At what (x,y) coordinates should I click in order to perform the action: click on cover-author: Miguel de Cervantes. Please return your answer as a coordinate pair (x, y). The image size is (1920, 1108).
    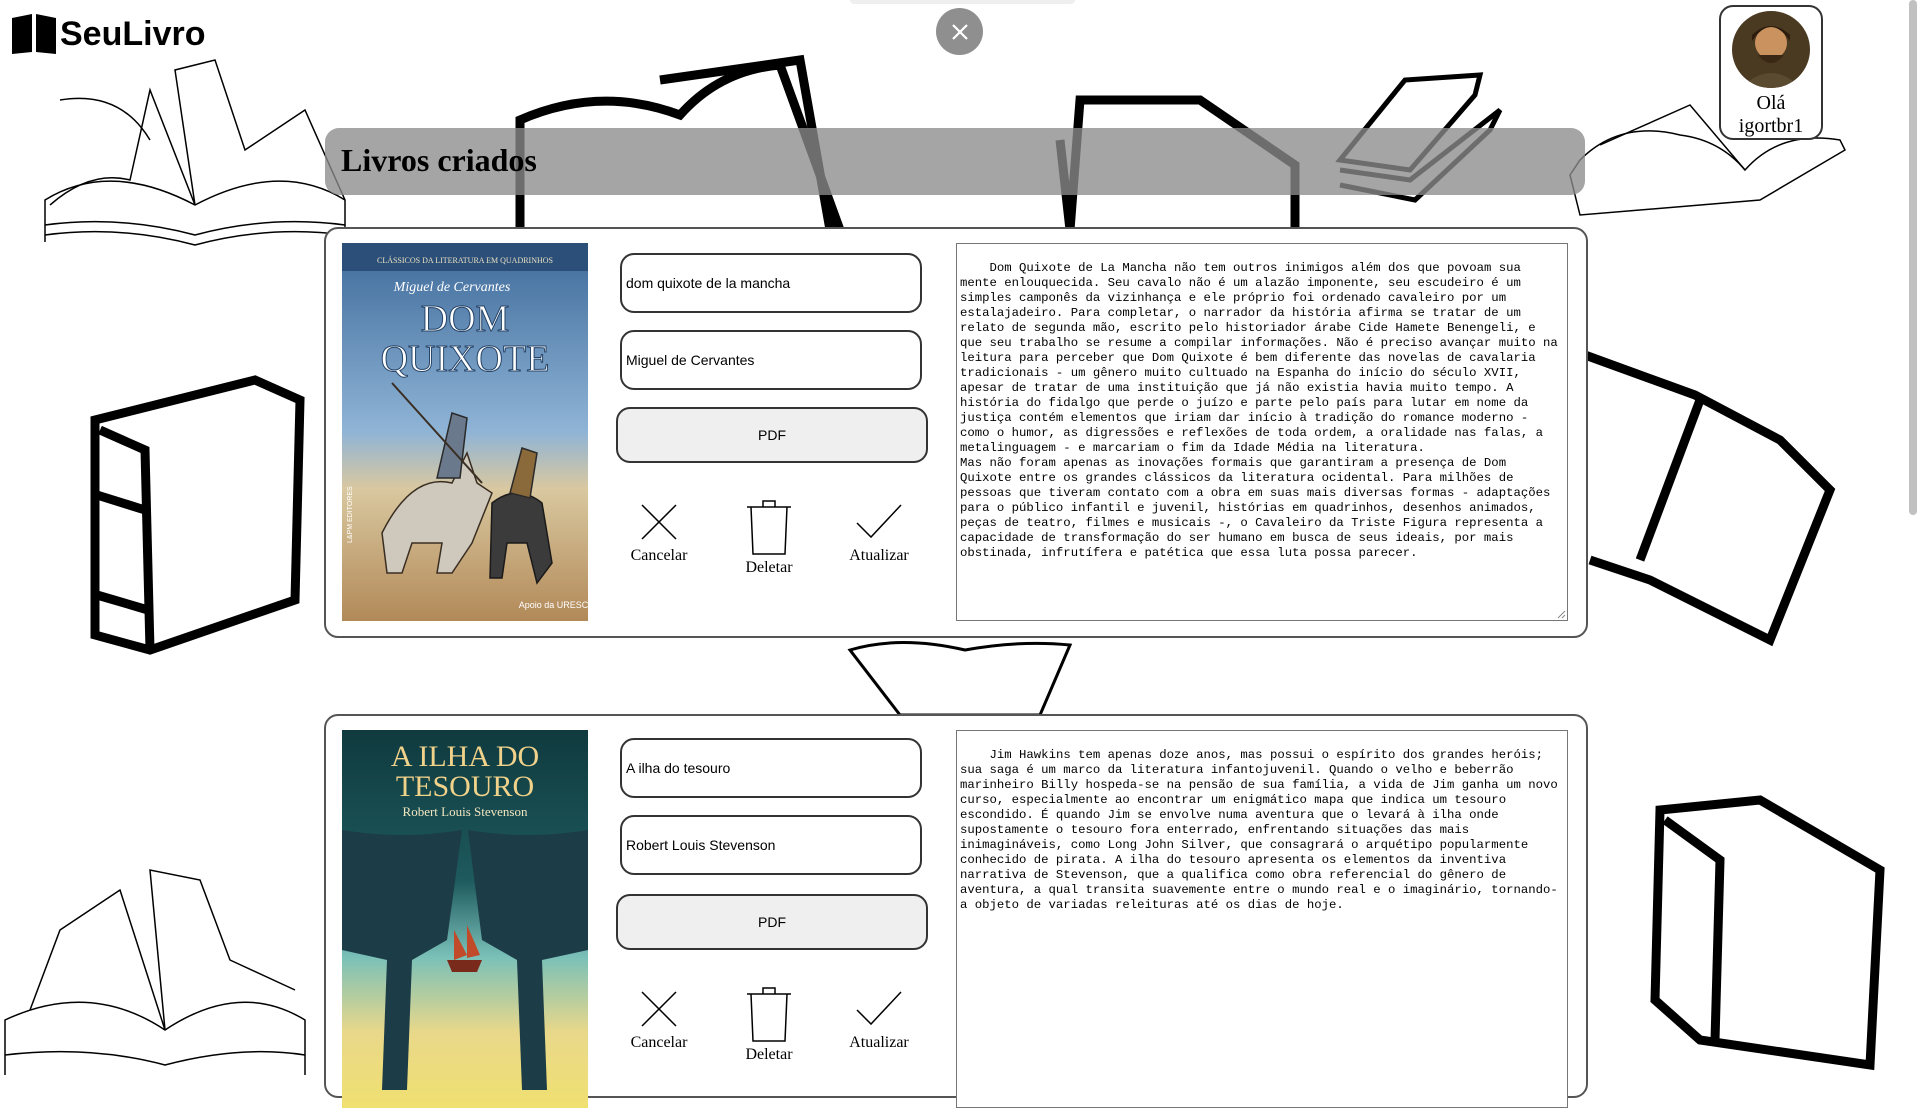
    Looking at the image, I should click on (452, 287).